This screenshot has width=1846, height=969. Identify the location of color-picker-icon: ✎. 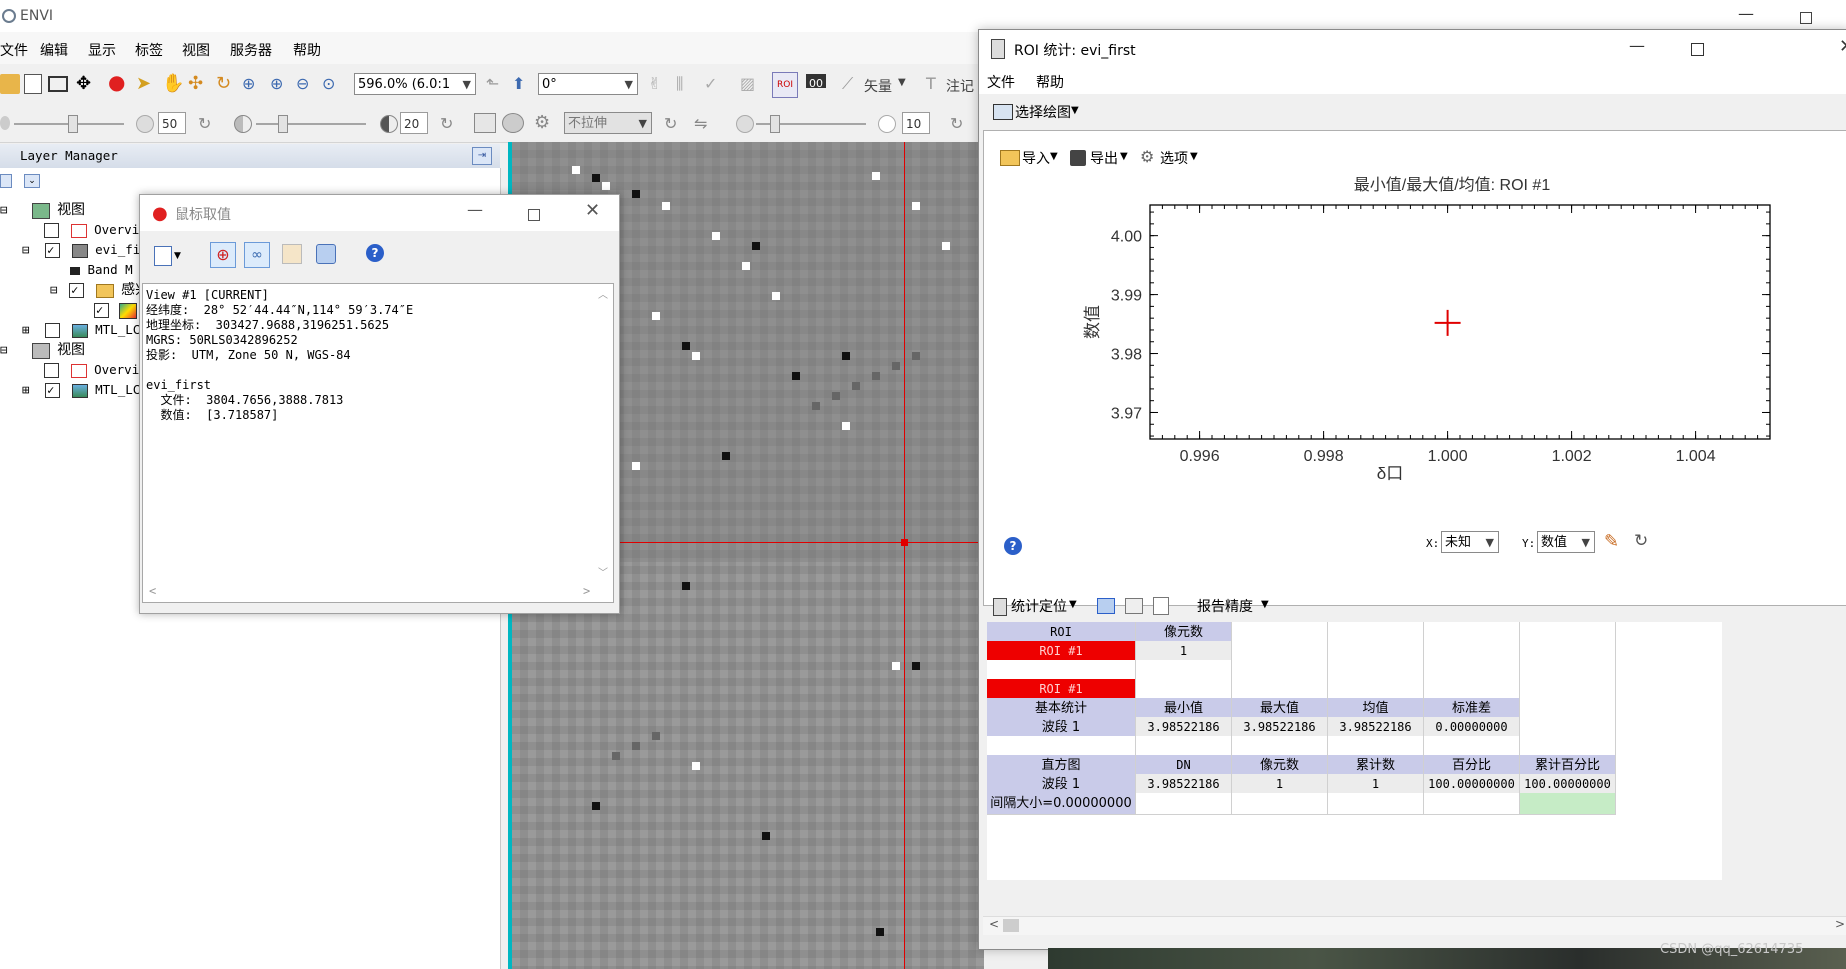
(1611, 541).